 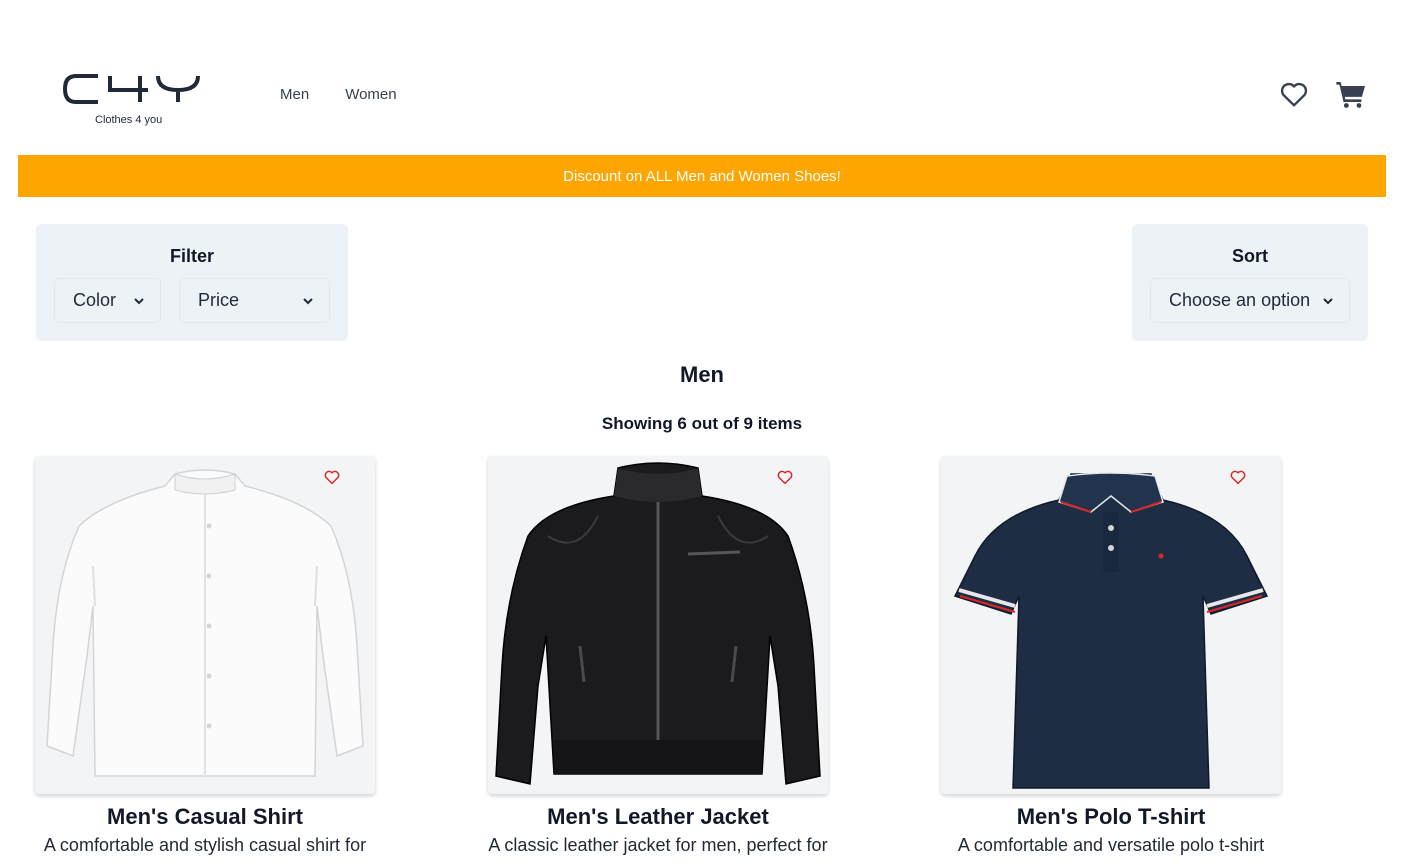 What do you see at coordinates (254, 300) in the screenshot?
I see `price-select: Price` at bounding box center [254, 300].